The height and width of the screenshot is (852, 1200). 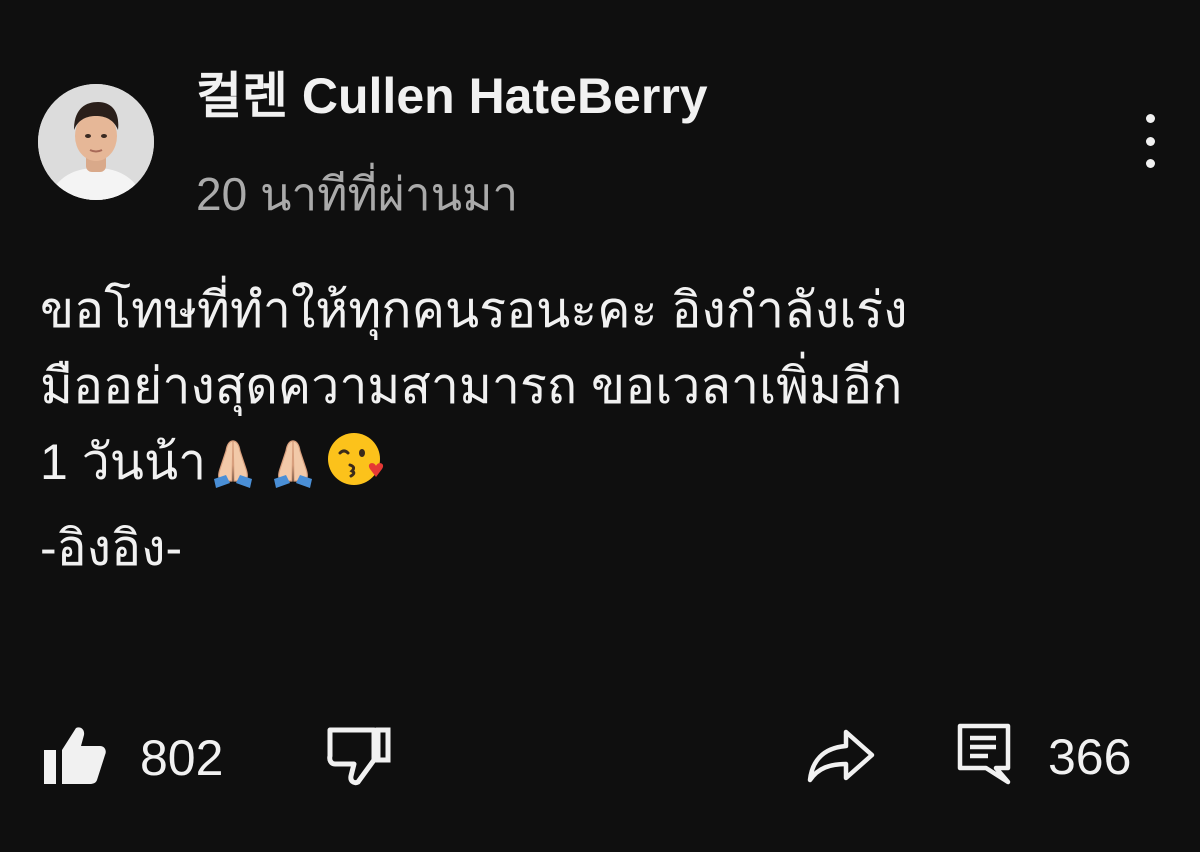 I want to click on author-name: 컬렌 Cullen HateBerry, so click(x=452, y=96).